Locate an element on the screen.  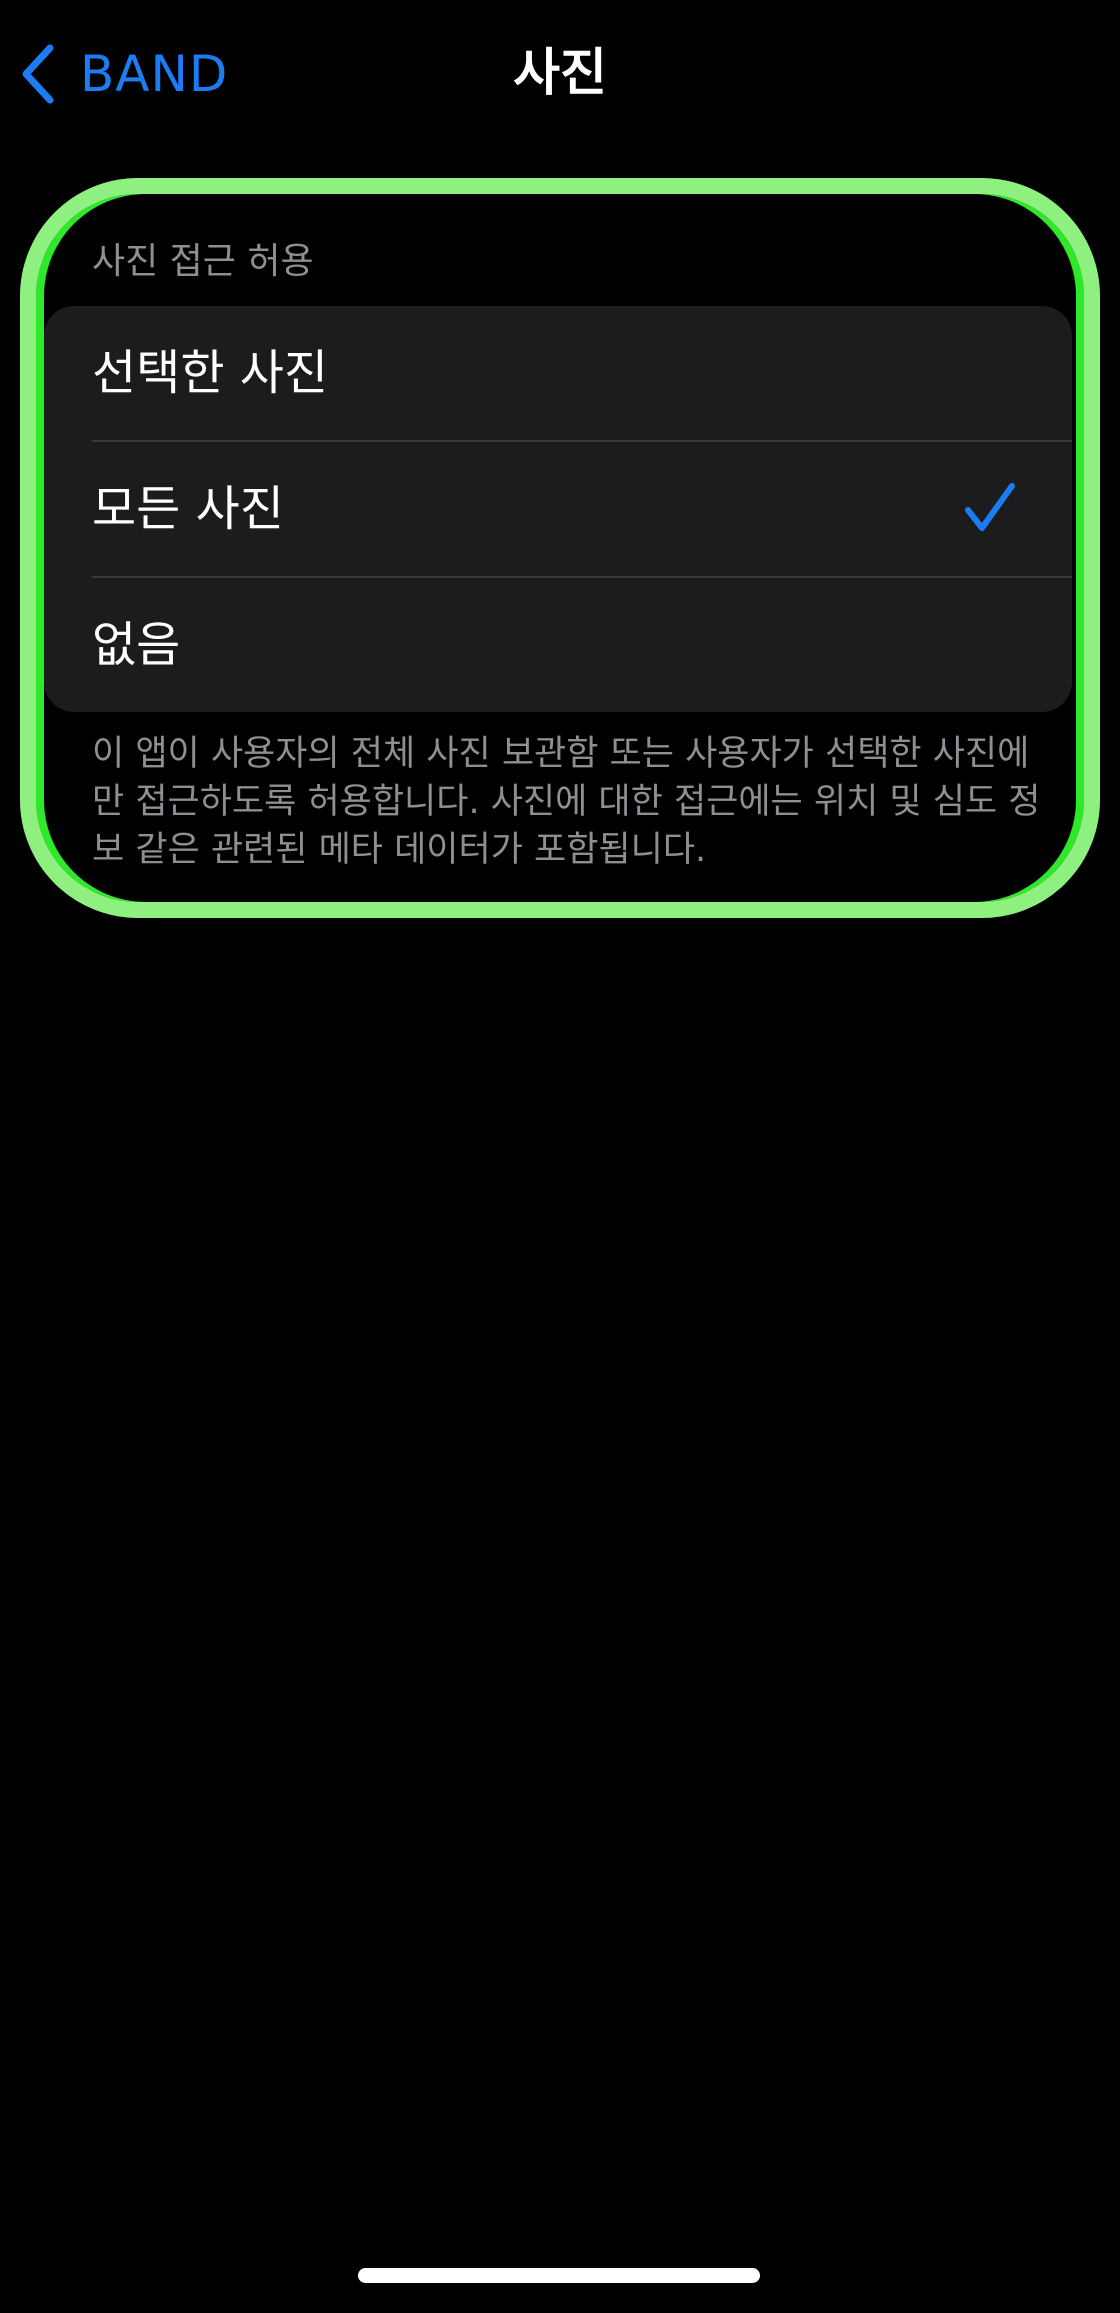
home-indicator is located at coordinates (559, 2275).